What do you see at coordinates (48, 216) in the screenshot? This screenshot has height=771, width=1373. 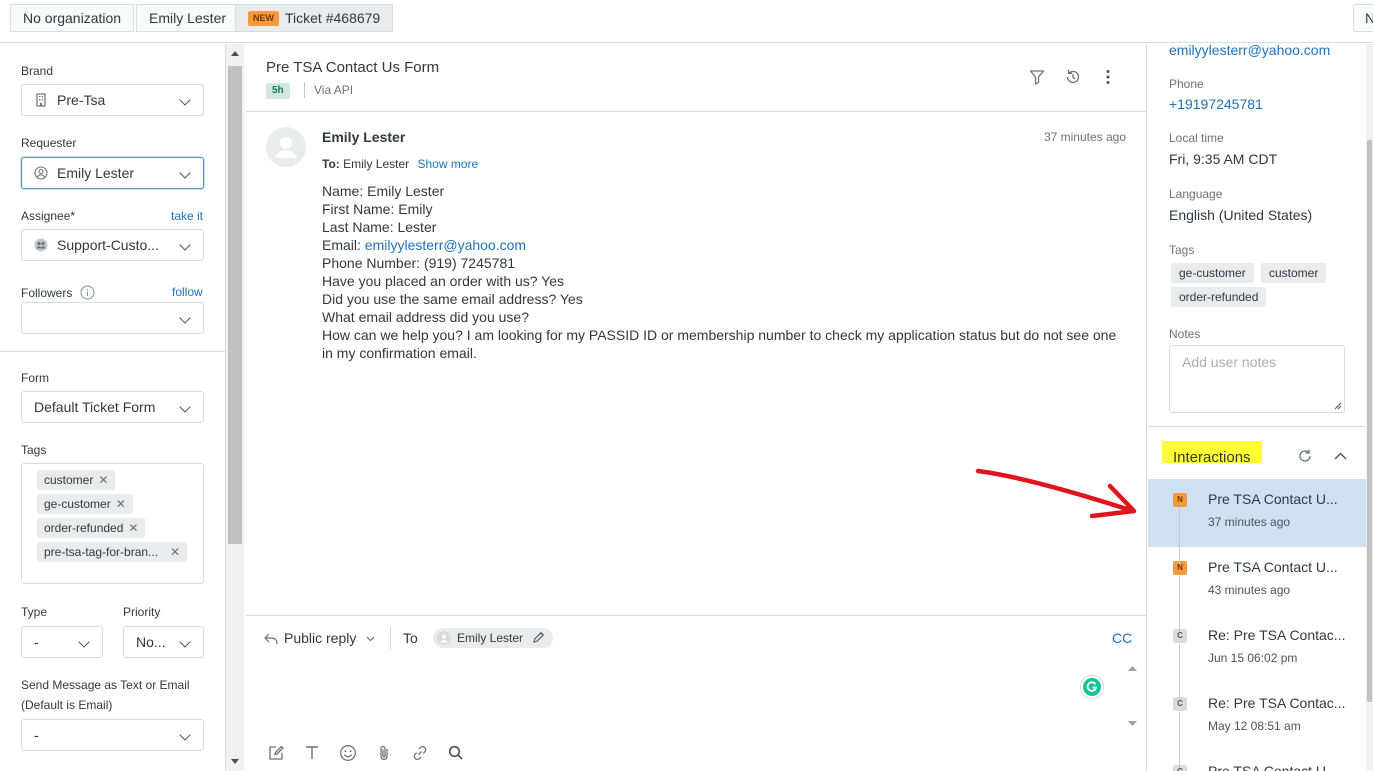 I see `assignee-label: Assignee*` at bounding box center [48, 216].